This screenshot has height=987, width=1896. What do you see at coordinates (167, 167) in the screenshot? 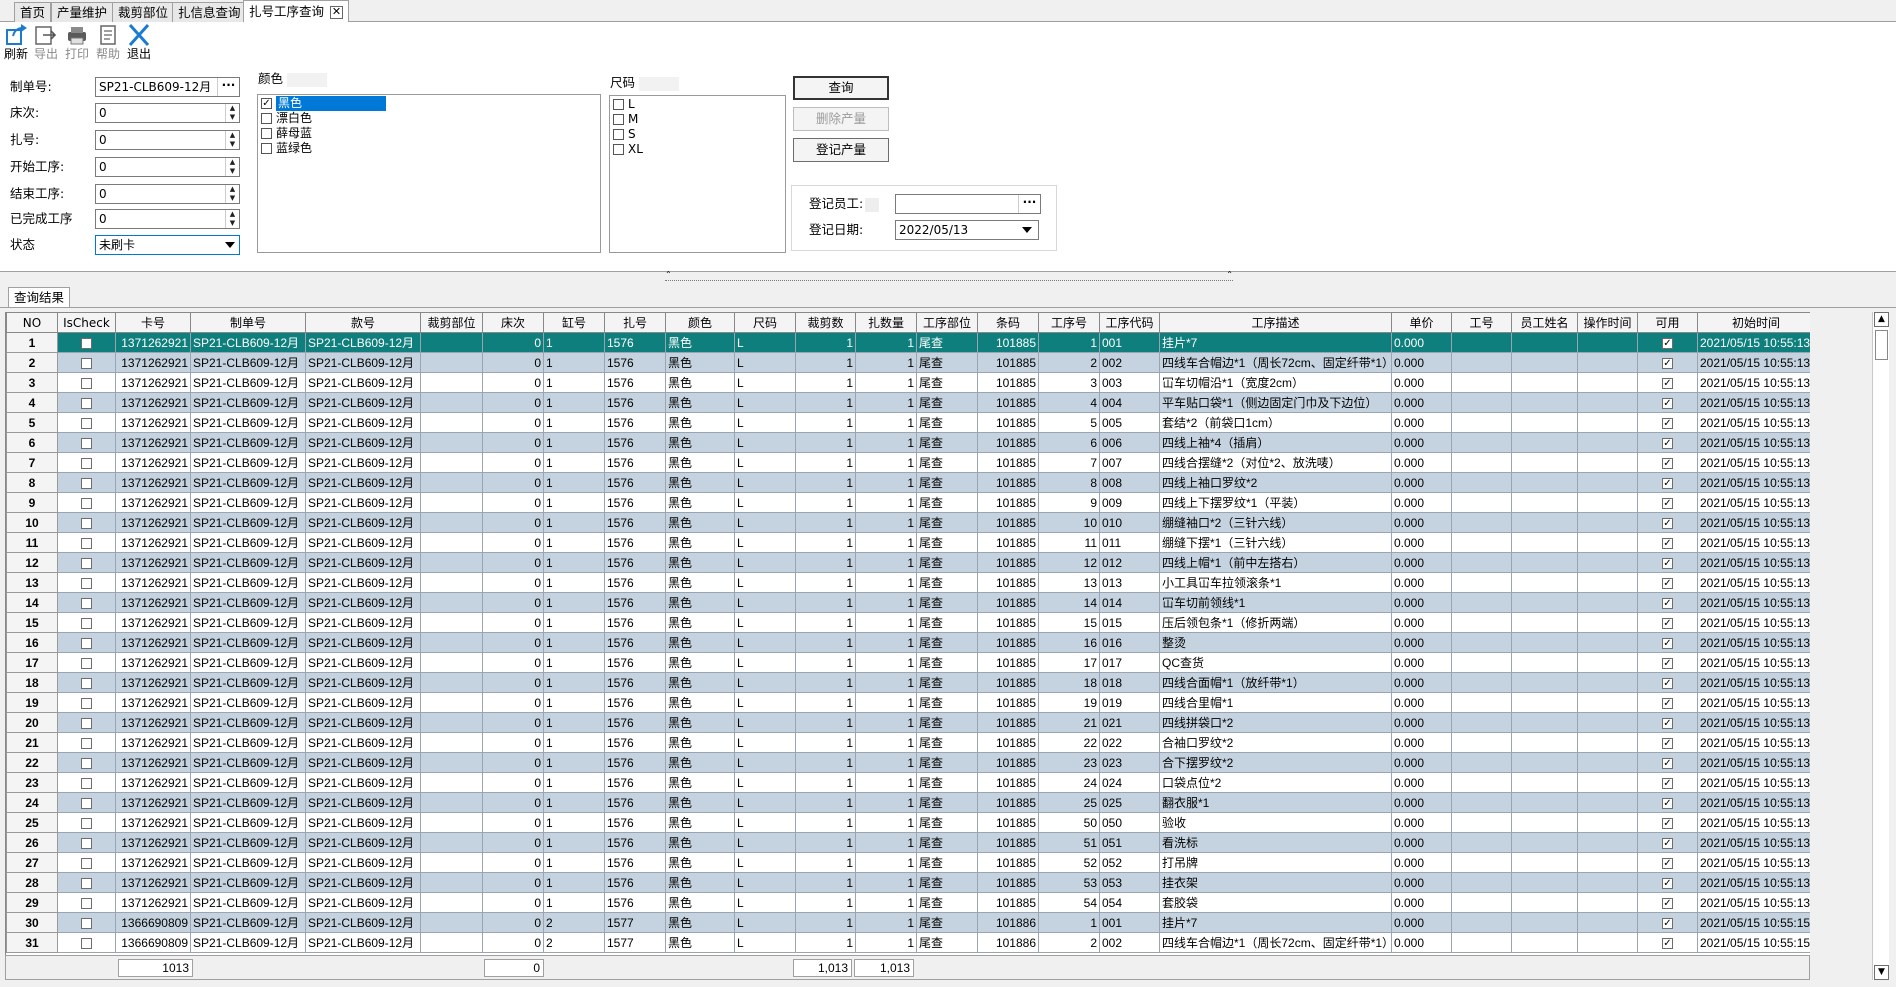
I see `start-process-stepper: 0 ▲ ▼` at bounding box center [167, 167].